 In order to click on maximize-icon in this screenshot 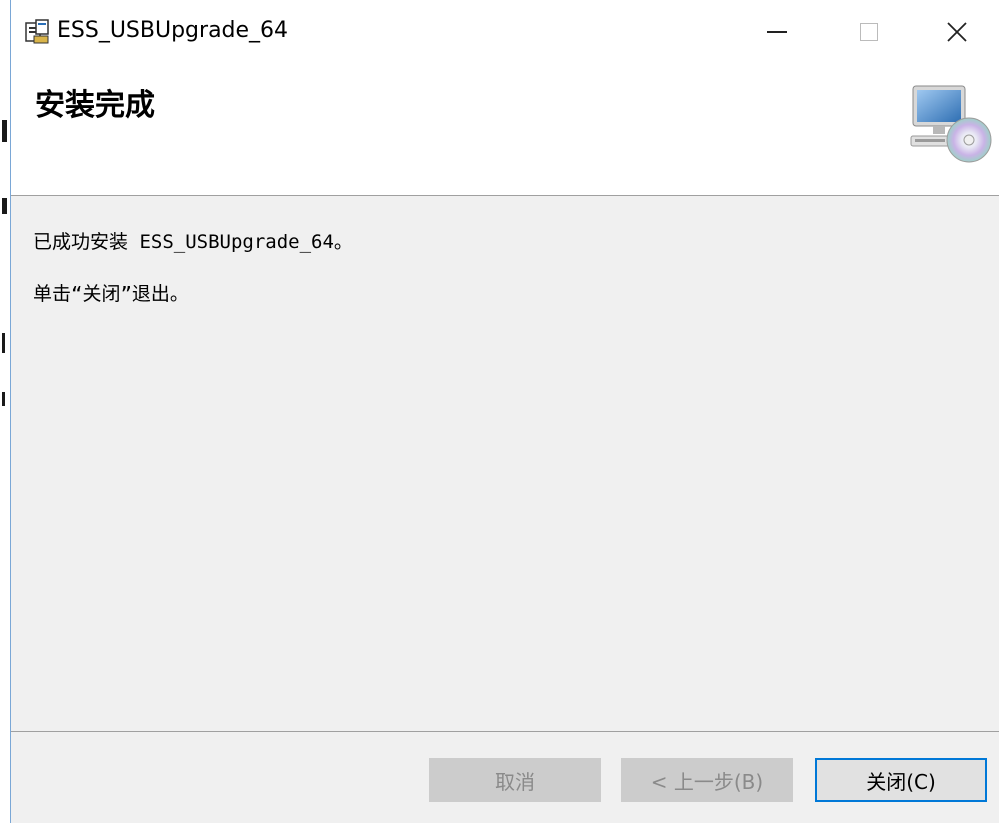, I will do `click(869, 32)`.